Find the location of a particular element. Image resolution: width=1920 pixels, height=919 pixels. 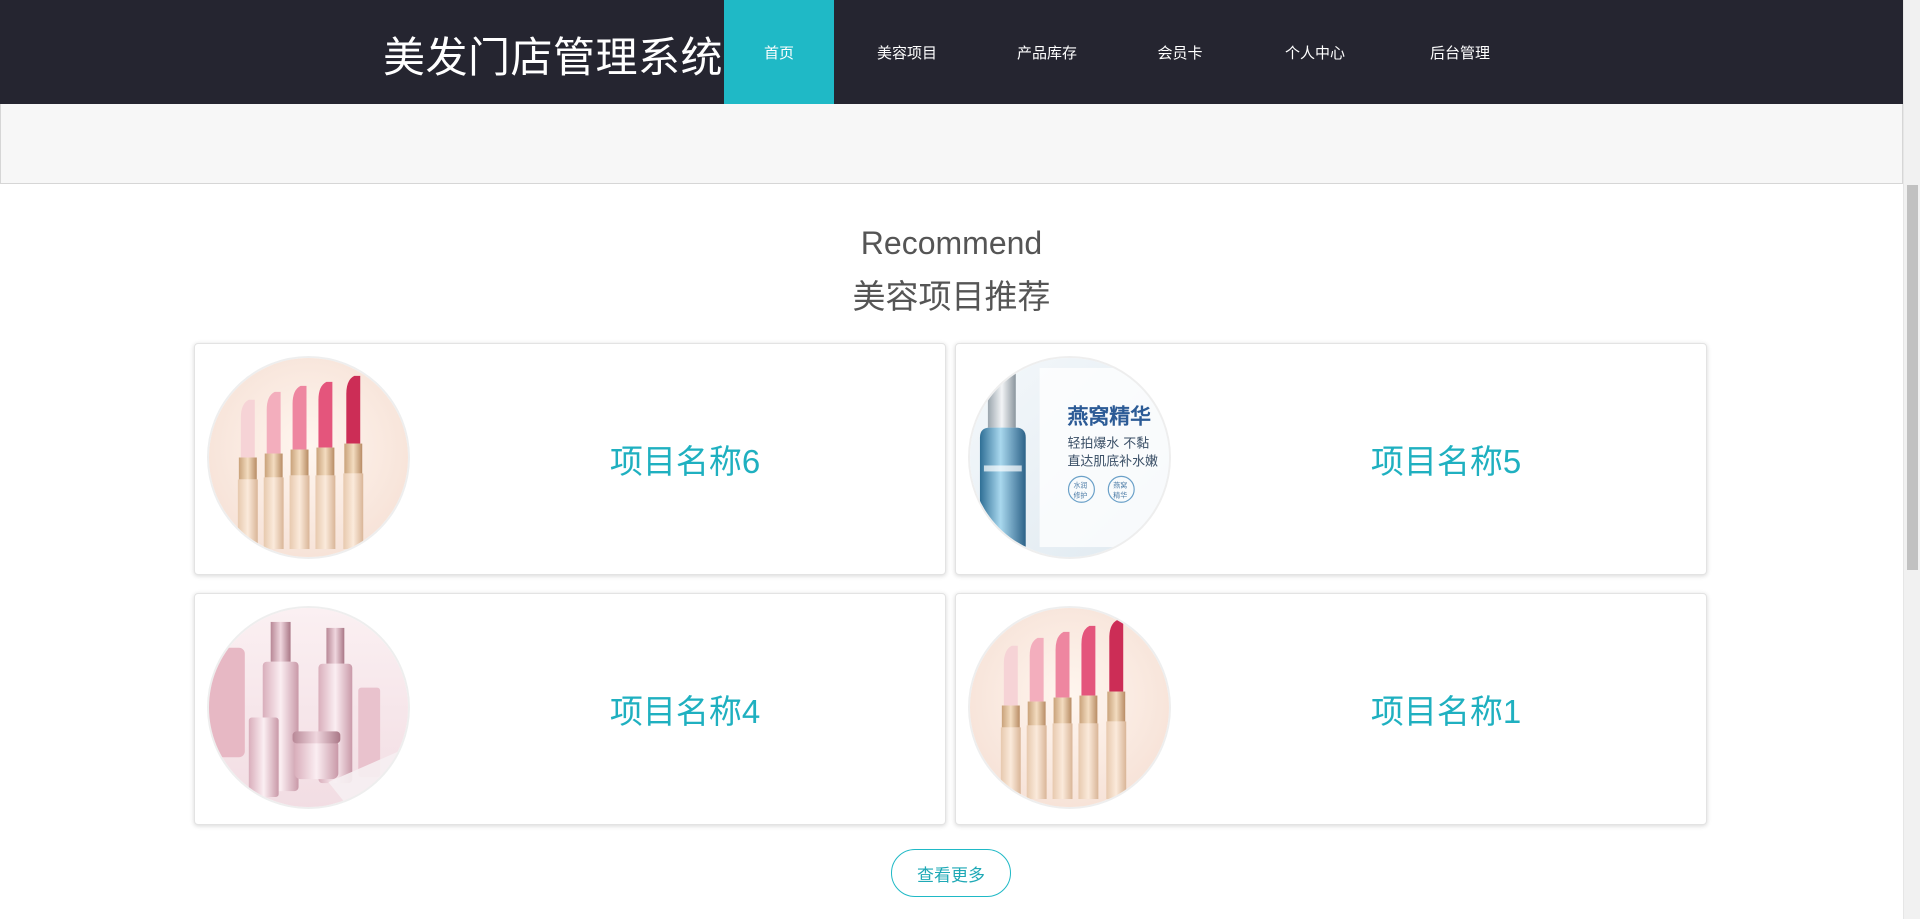

section-title-en: Recommend is located at coordinates (951, 243).